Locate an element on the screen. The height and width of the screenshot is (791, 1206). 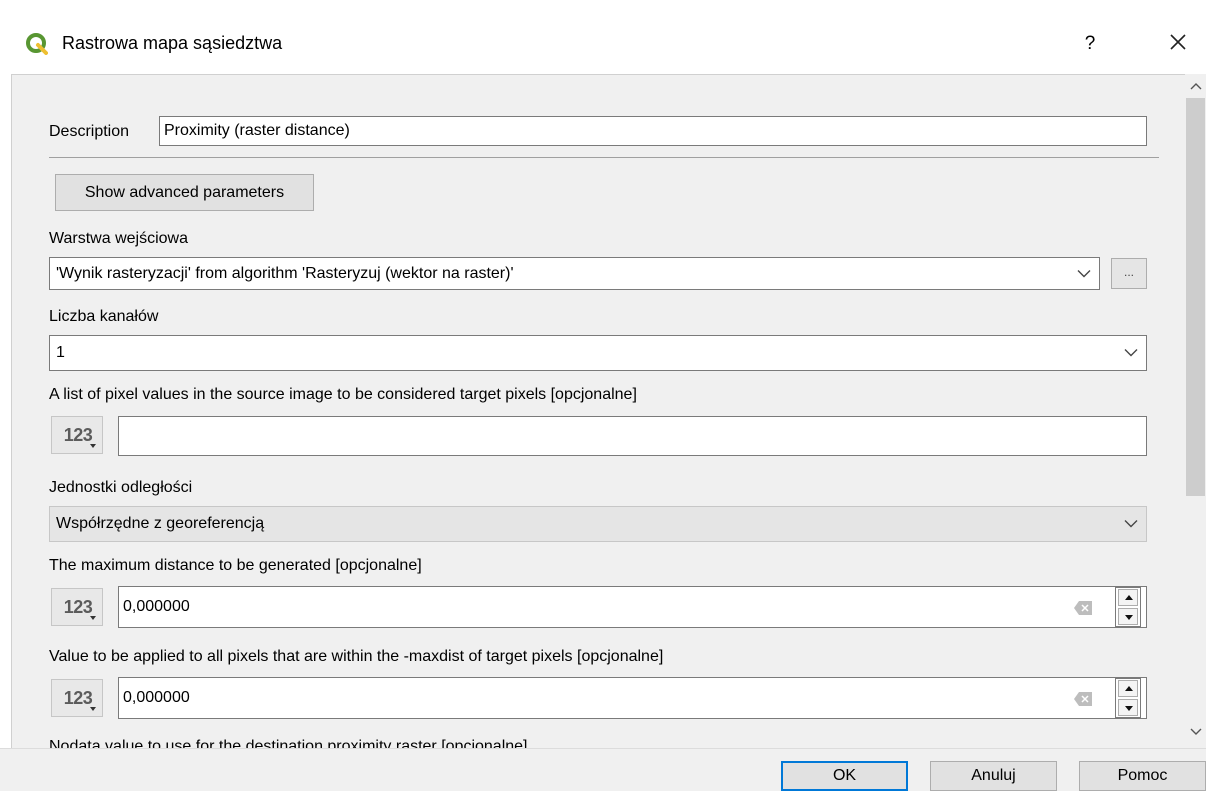
band-label: Liczba kanałów is located at coordinates (104, 316).